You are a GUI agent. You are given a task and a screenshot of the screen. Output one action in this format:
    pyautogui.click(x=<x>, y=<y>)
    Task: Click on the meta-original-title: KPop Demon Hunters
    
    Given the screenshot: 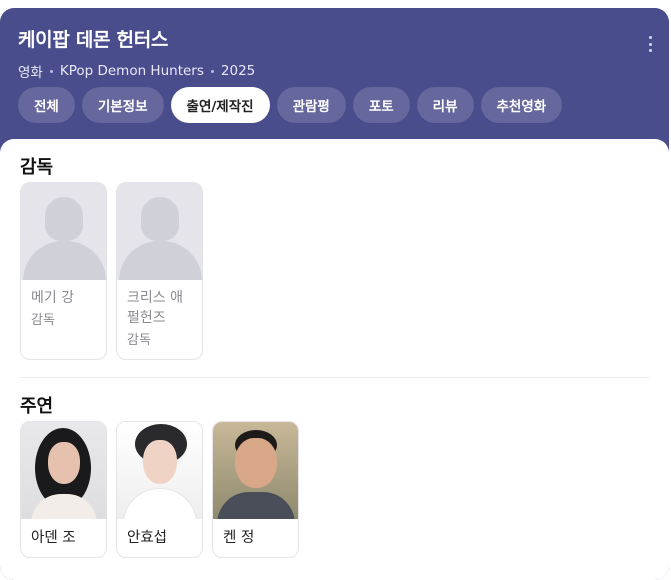 What is the action you would take?
    pyautogui.click(x=131, y=71)
    